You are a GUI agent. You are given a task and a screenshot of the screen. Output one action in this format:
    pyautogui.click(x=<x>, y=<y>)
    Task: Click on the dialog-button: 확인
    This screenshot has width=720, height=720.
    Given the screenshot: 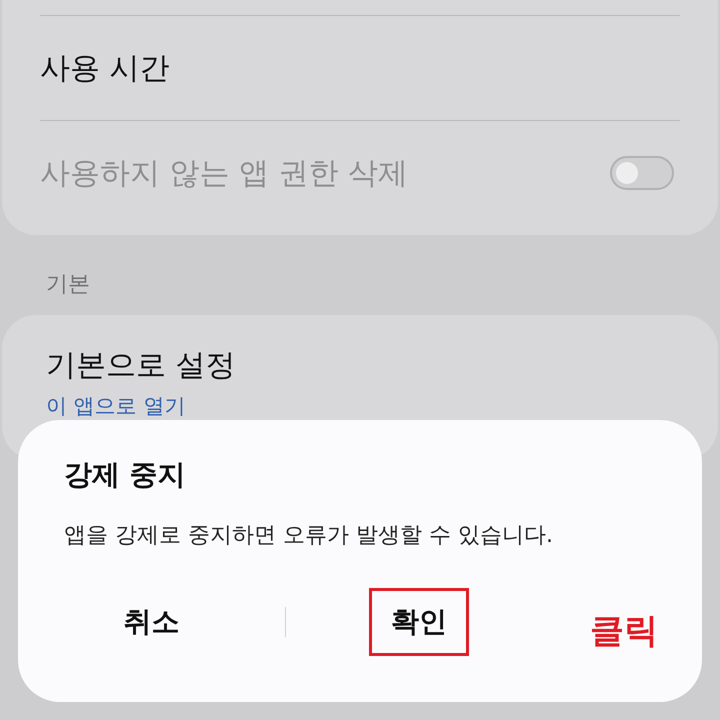 What is the action you would take?
    pyautogui.click(x=418, y=622)
    